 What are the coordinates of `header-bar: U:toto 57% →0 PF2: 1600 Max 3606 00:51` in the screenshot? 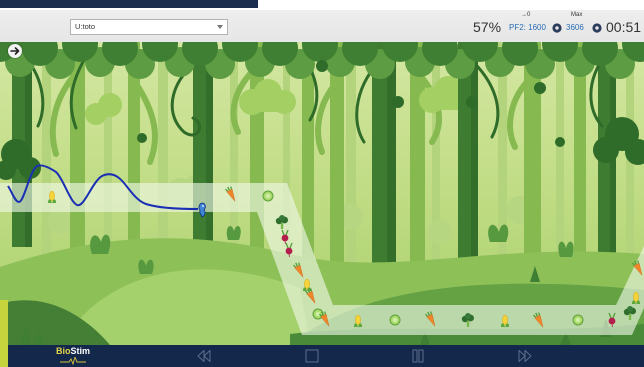 It's located at (322, 26).